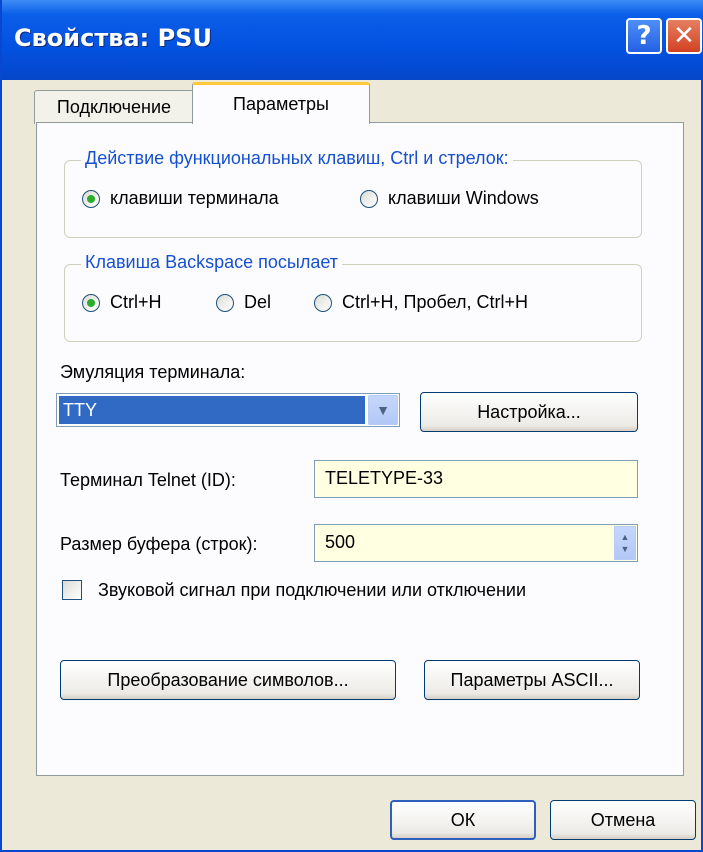 Image resolution: width=703 pixels, height=852 pixels. I want to click on ok-button: ОК, so click(463, 820).